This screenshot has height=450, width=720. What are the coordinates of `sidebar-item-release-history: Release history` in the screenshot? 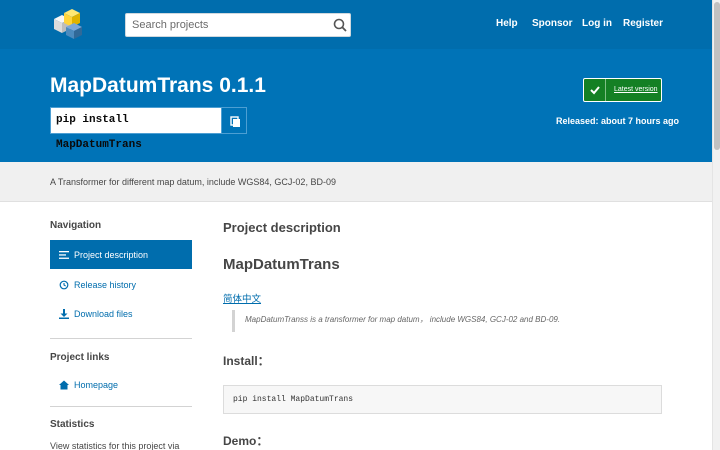 It's located at (121, 284).